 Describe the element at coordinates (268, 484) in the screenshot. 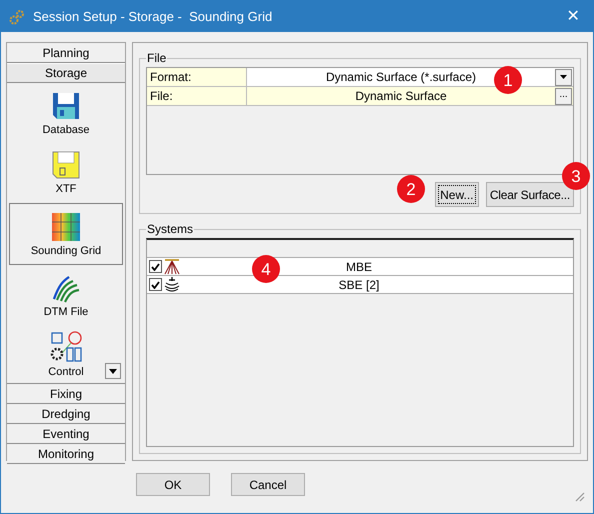

I see `dialog-button: Cancel` at that location.